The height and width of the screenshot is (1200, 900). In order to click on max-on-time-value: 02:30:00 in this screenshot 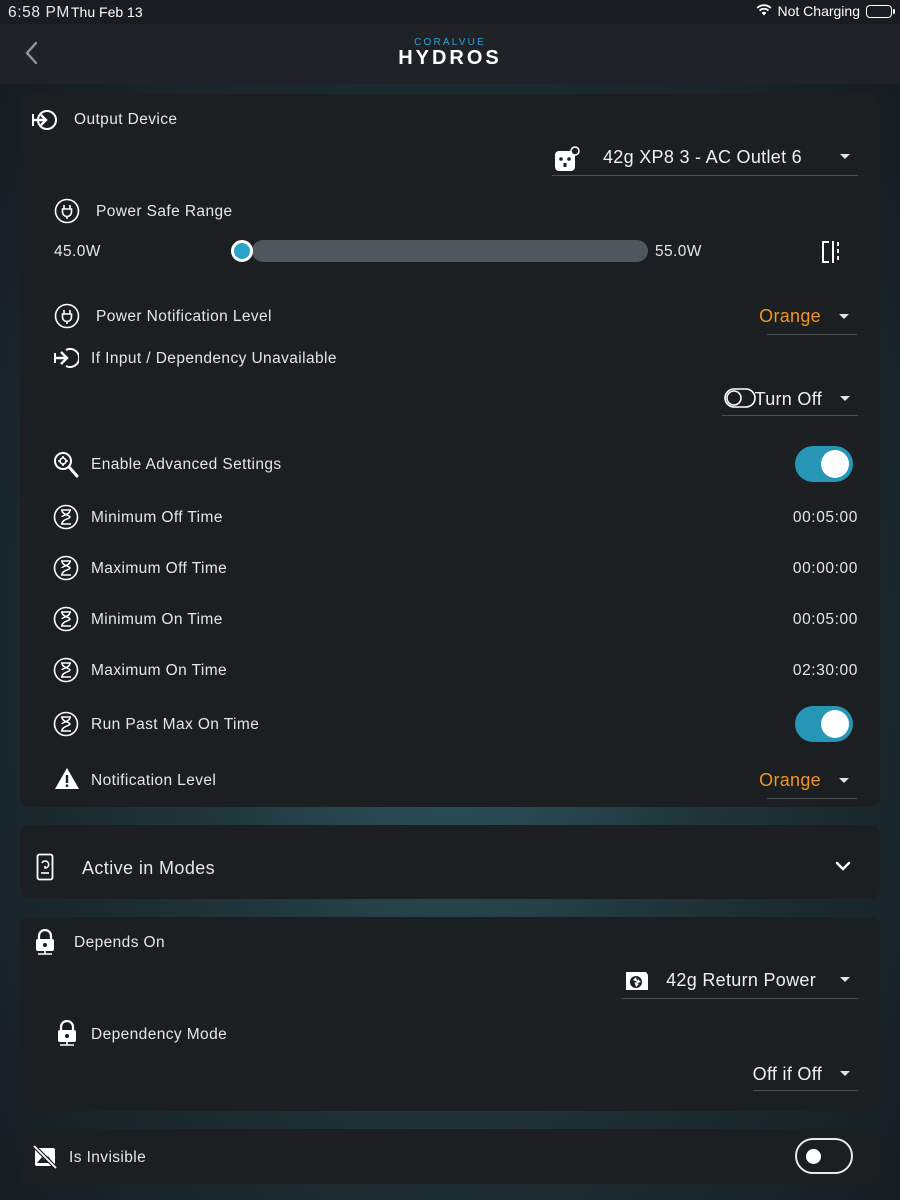, I will do `click(825, 671)`.